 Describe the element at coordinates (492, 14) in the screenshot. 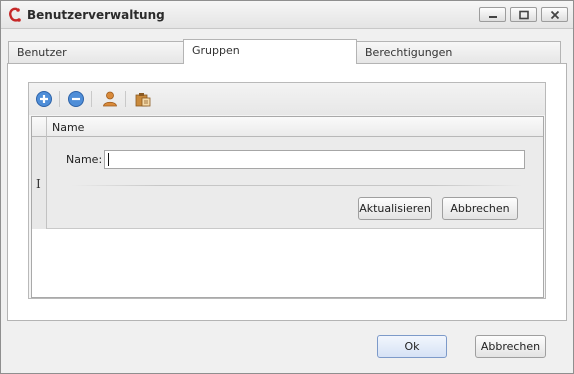

I see `minimize-button` at that location.